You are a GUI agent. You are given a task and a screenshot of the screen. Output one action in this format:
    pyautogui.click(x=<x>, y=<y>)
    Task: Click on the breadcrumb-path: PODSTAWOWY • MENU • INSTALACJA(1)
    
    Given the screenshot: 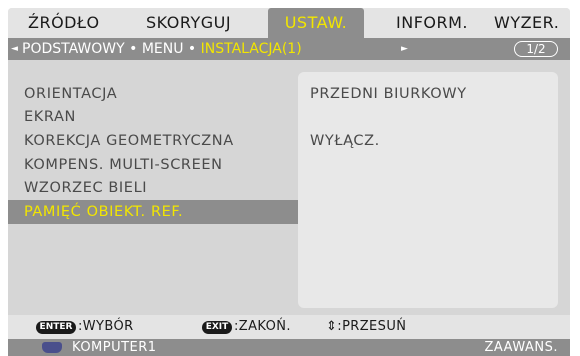 What is the action you would take?
    pyautogui.click(x=162, y=49)
    